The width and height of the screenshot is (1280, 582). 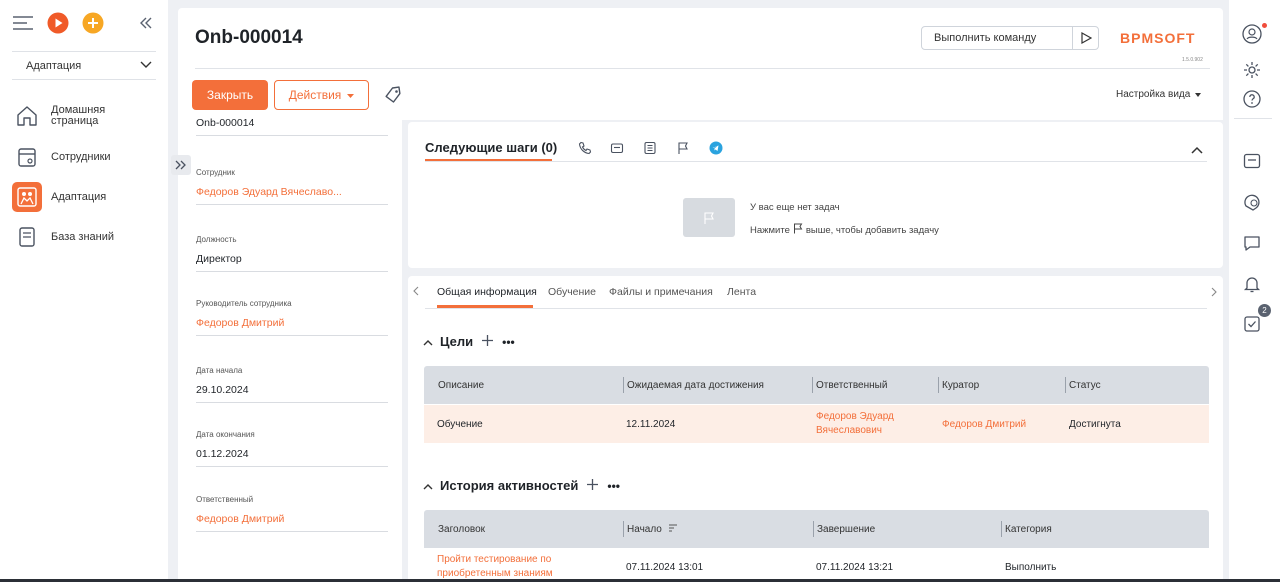 What do you see at coordinates (292, 457) in the screenshot?
I see `field-value: 01.12.2024` at bounding box center [292, 457].